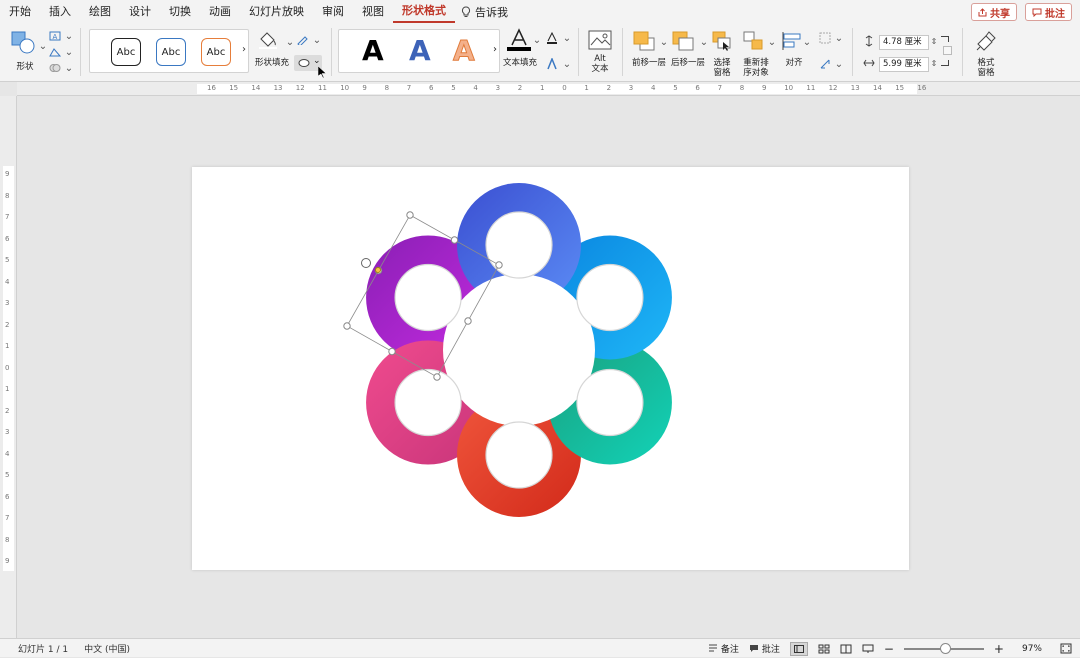 This screenshot has width=1080, height=658. Describe the element at coordinates (798, 648) in the screenshot. I see `normal-view-button` at that location.